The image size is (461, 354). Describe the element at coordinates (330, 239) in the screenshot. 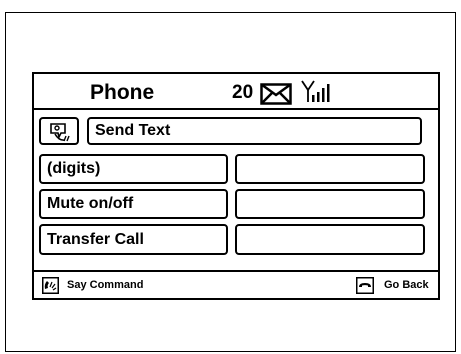

I see `menu-item-transfer-call-value` at that location.